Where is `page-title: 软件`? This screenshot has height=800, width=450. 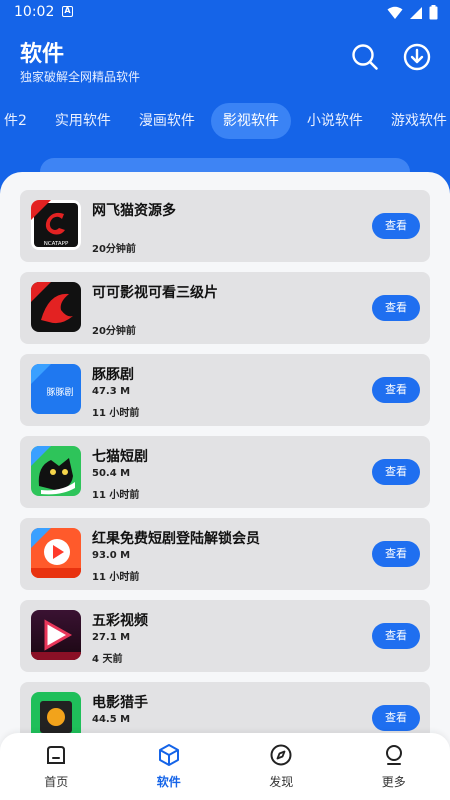
page-title: 软件 is located at coordinates (42, 54).